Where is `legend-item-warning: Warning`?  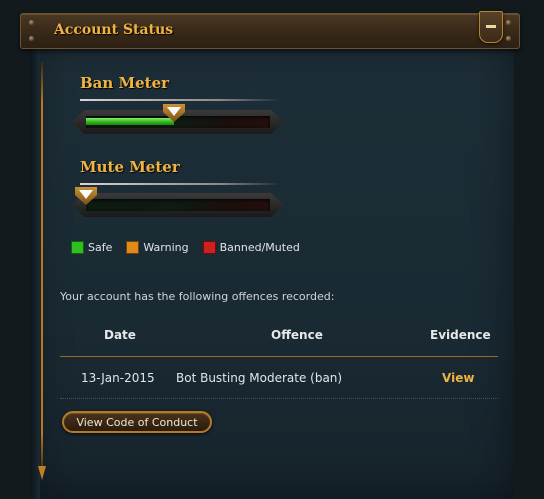
legend-item-warning: Warning is located at coordinates (157, 247).